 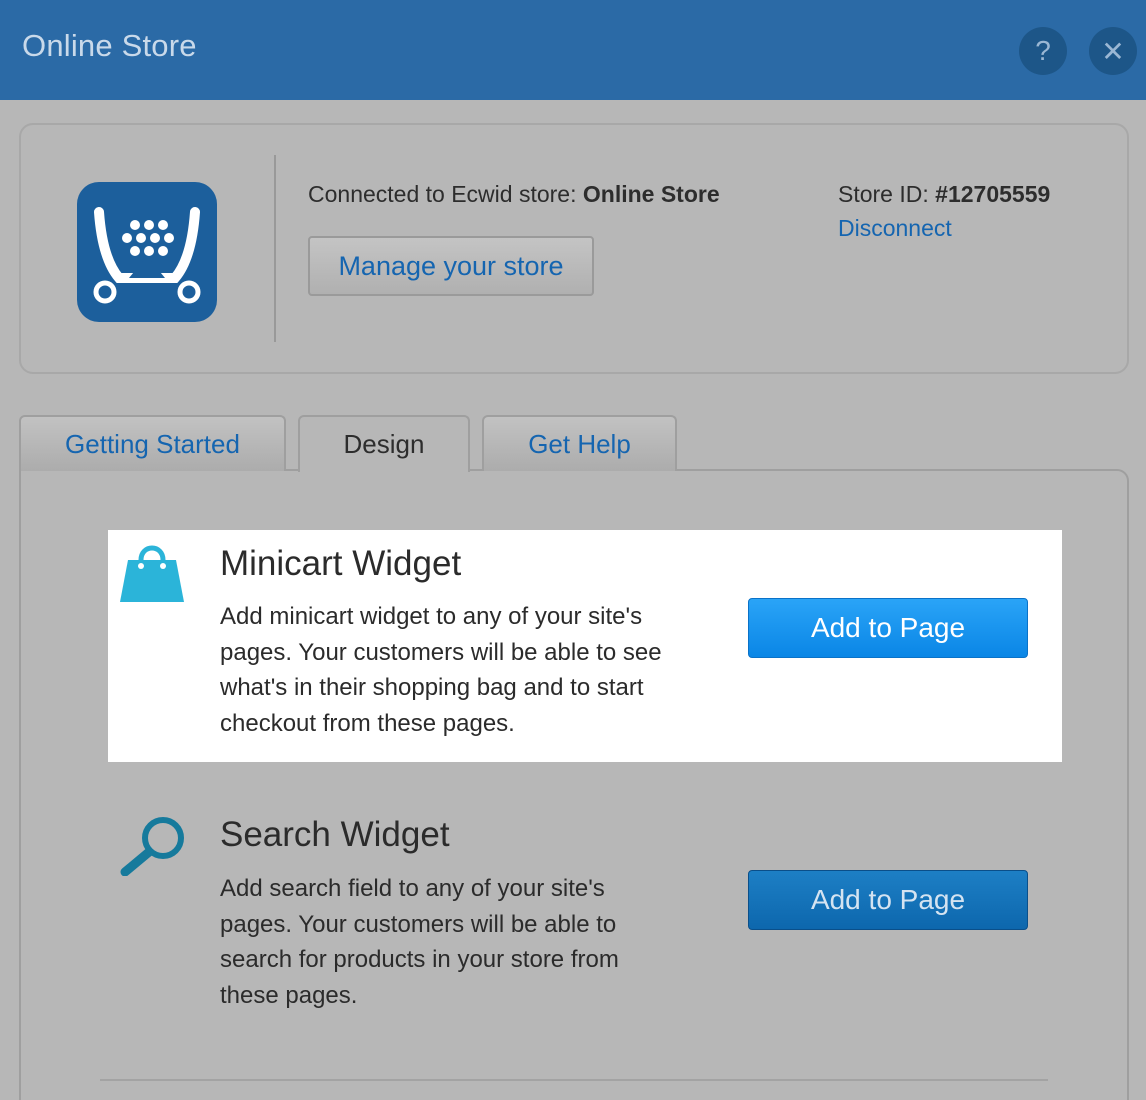 What do you see at coordinates (445, 194) in the screenshot?
I see `connected-prefix: Connected to Ecwid store:` at bounding box center [445, 194].